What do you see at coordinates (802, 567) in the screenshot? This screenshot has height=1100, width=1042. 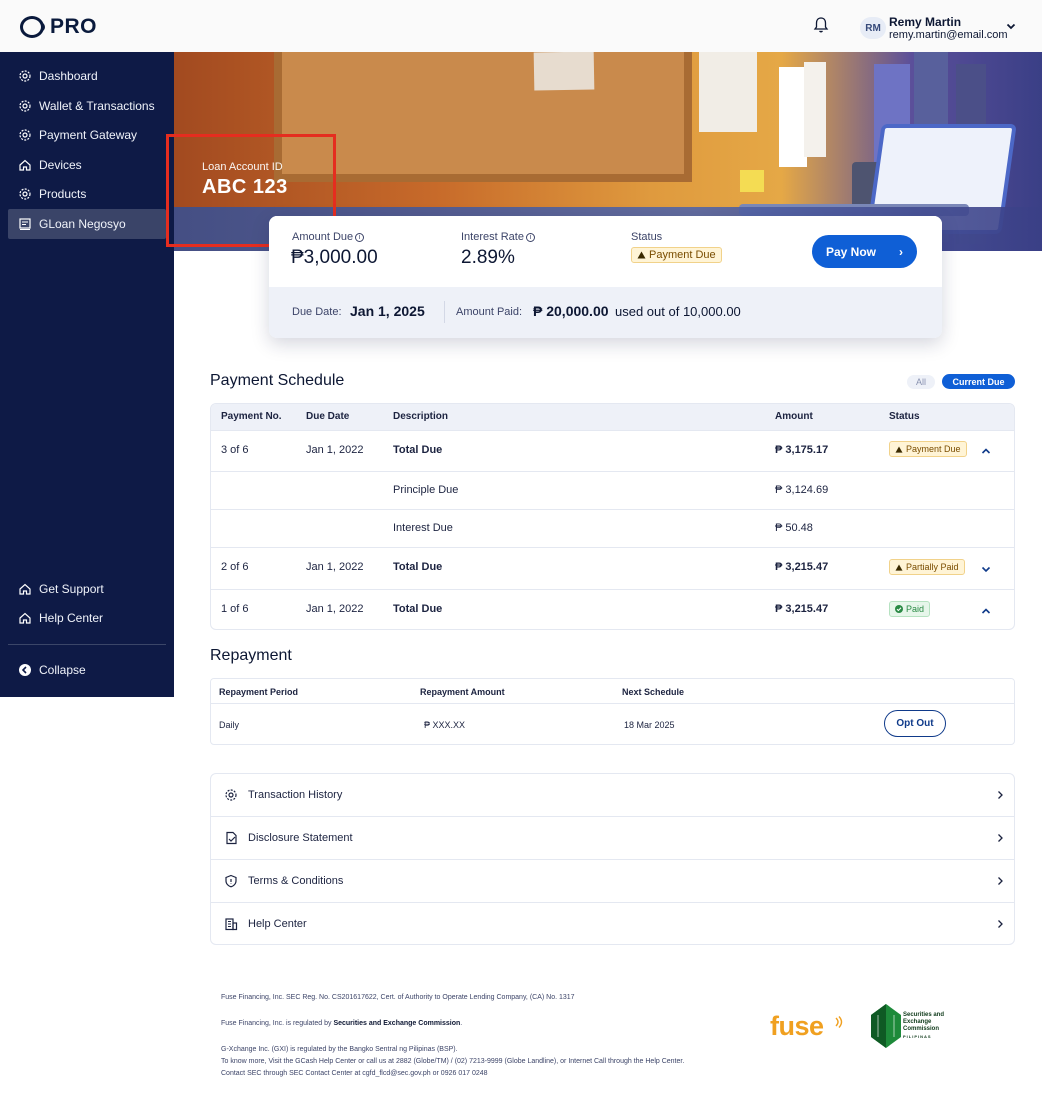 I see `amount: ₱ 3,215.47` at bounding box center [802, 567].